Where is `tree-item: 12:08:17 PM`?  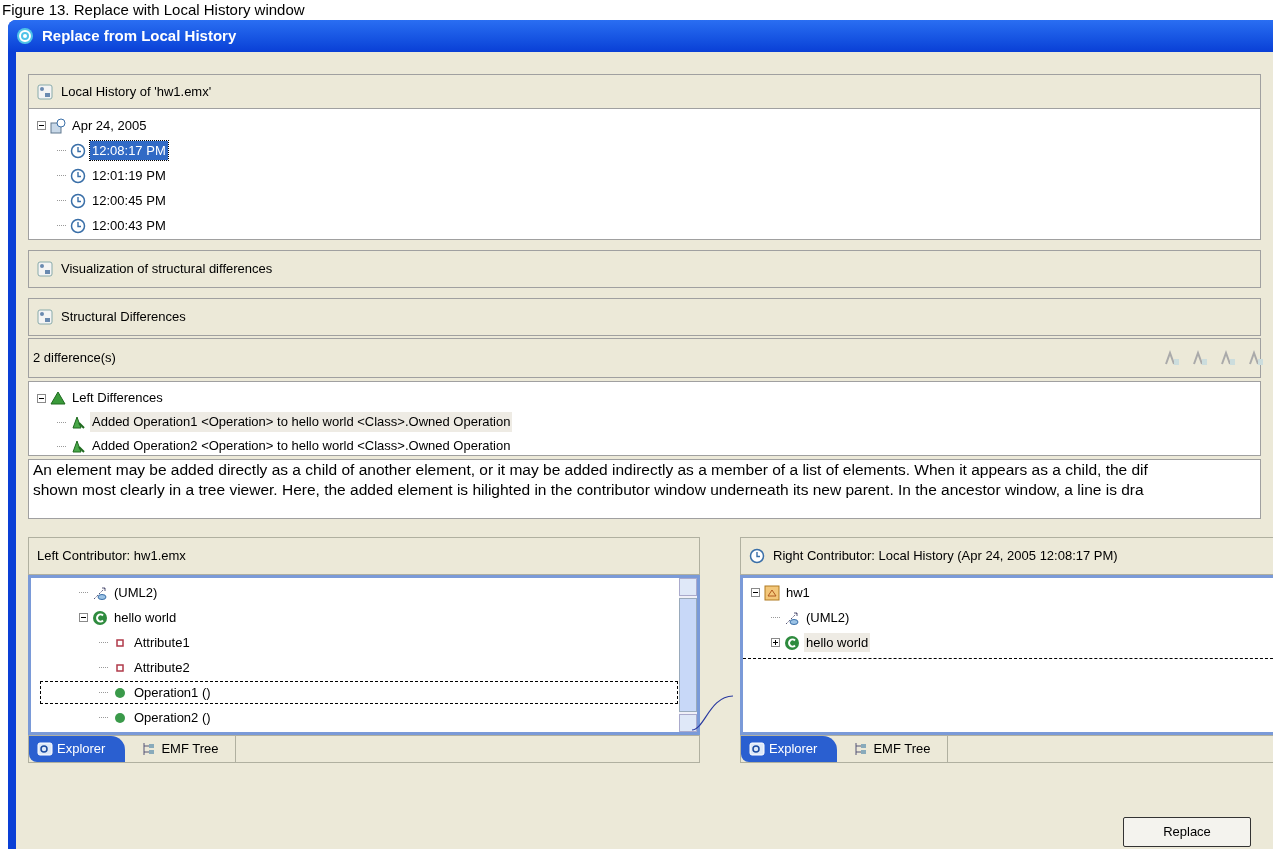 tree-item: 12:08:17 PM is located at coordinates (129, 150).